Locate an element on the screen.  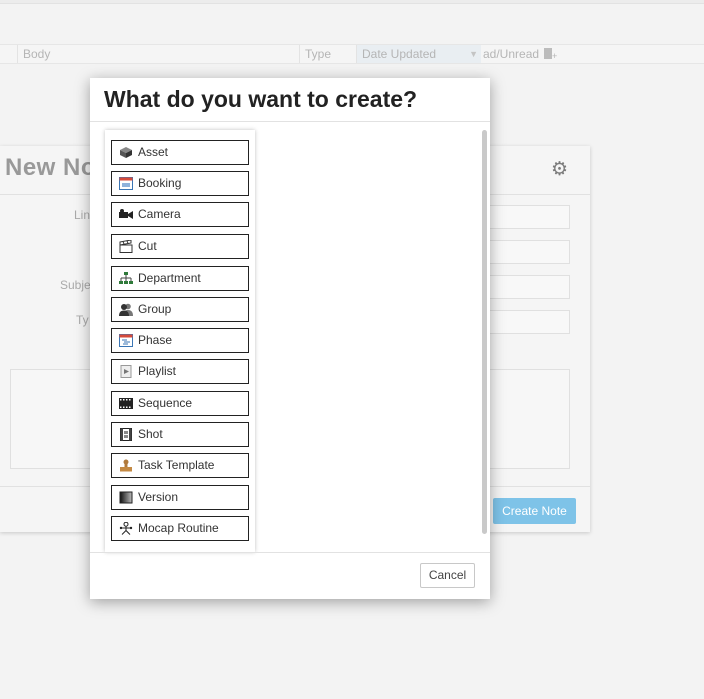
entity-type-label: Group is located at coordinates (155, 309).